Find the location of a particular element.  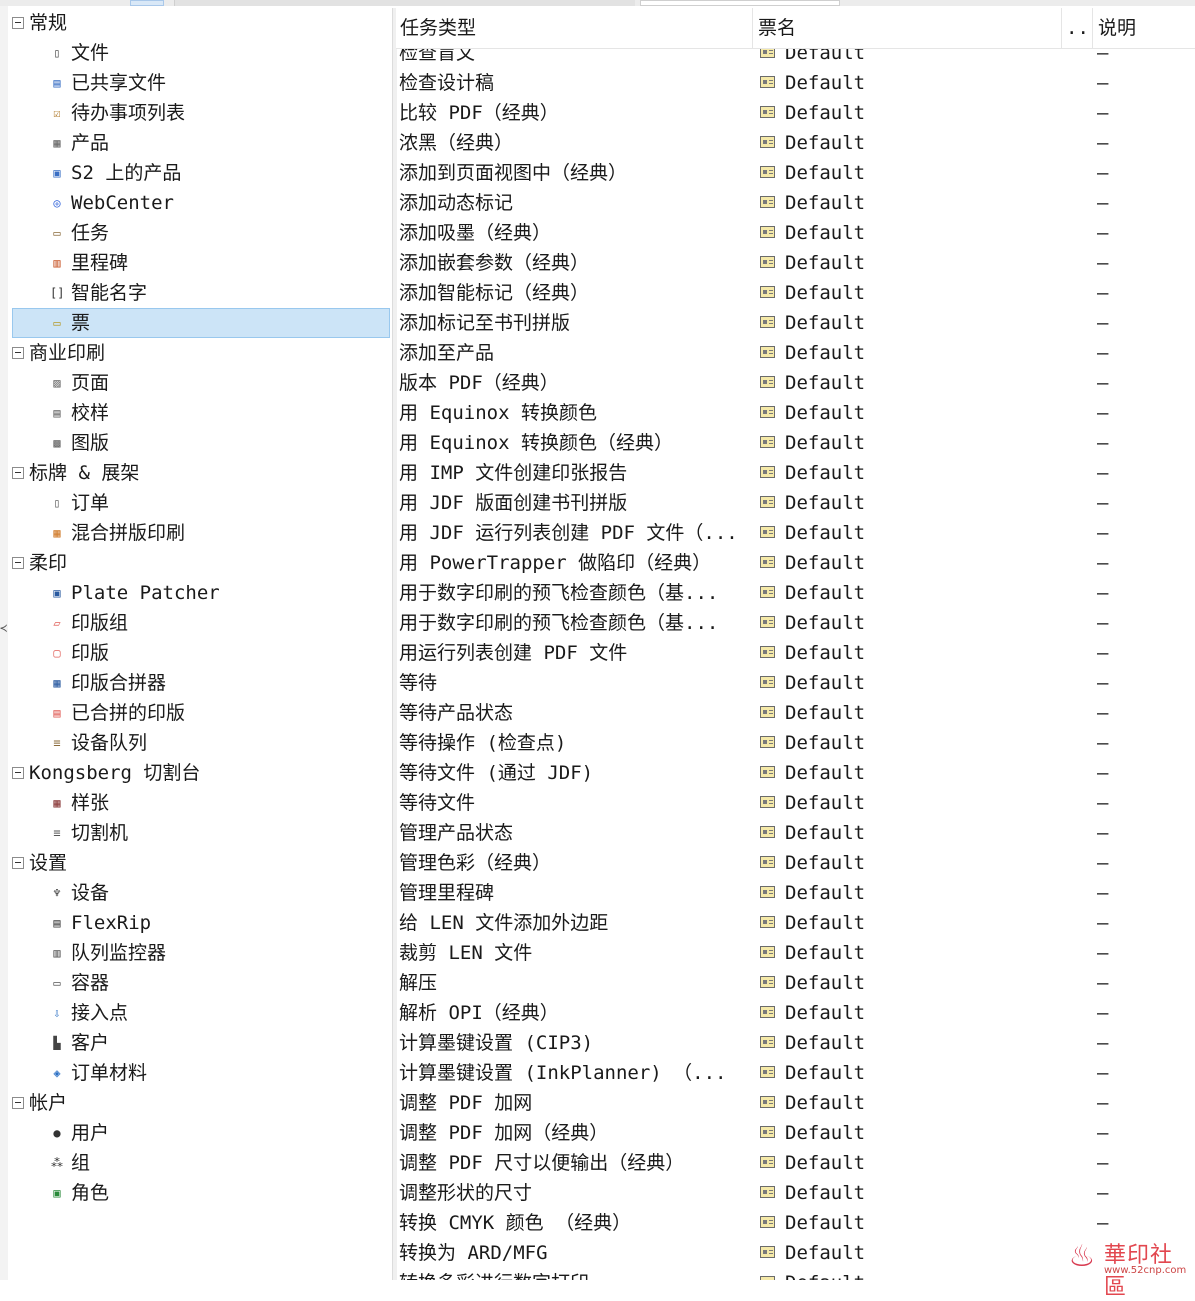

table-row: 调整 PDF 加网 Default – is located at coordinates (795, 1103).